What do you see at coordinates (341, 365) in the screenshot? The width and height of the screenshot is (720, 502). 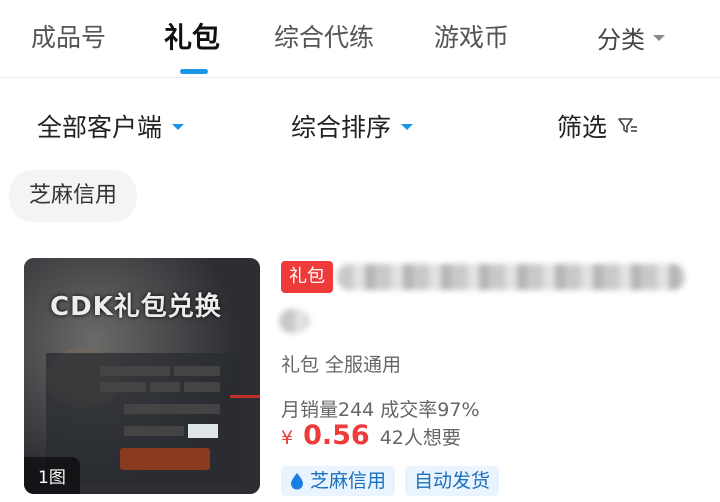 I see `product-subtitle: 礼包 全服通用` at bounding box center [341, 365].